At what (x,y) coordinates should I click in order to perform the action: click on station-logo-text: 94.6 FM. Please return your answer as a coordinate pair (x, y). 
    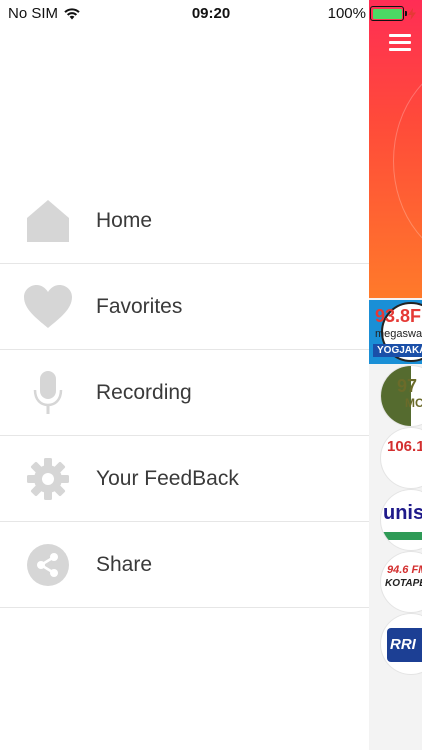
    Looking at the image, I should click on (404, 570).